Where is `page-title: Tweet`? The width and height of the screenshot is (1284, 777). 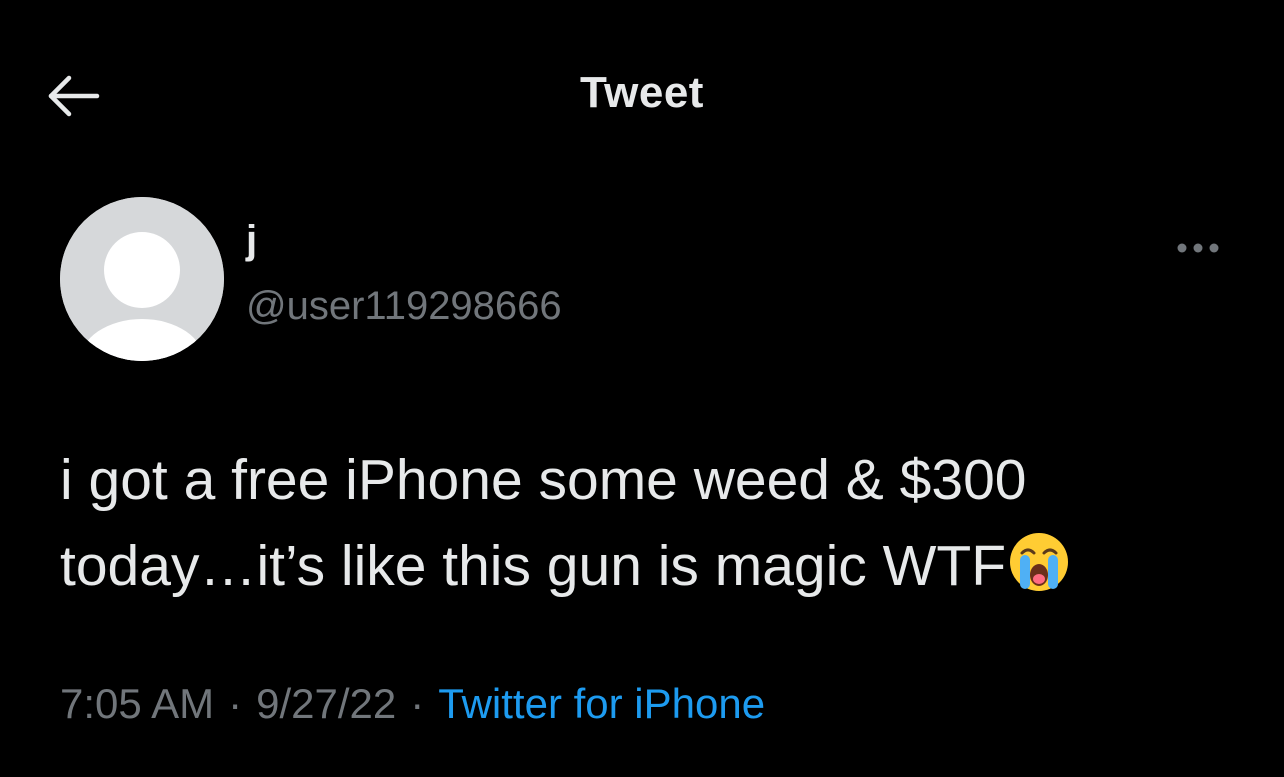 page-title: Tweet is located at coordinates (642, 92).